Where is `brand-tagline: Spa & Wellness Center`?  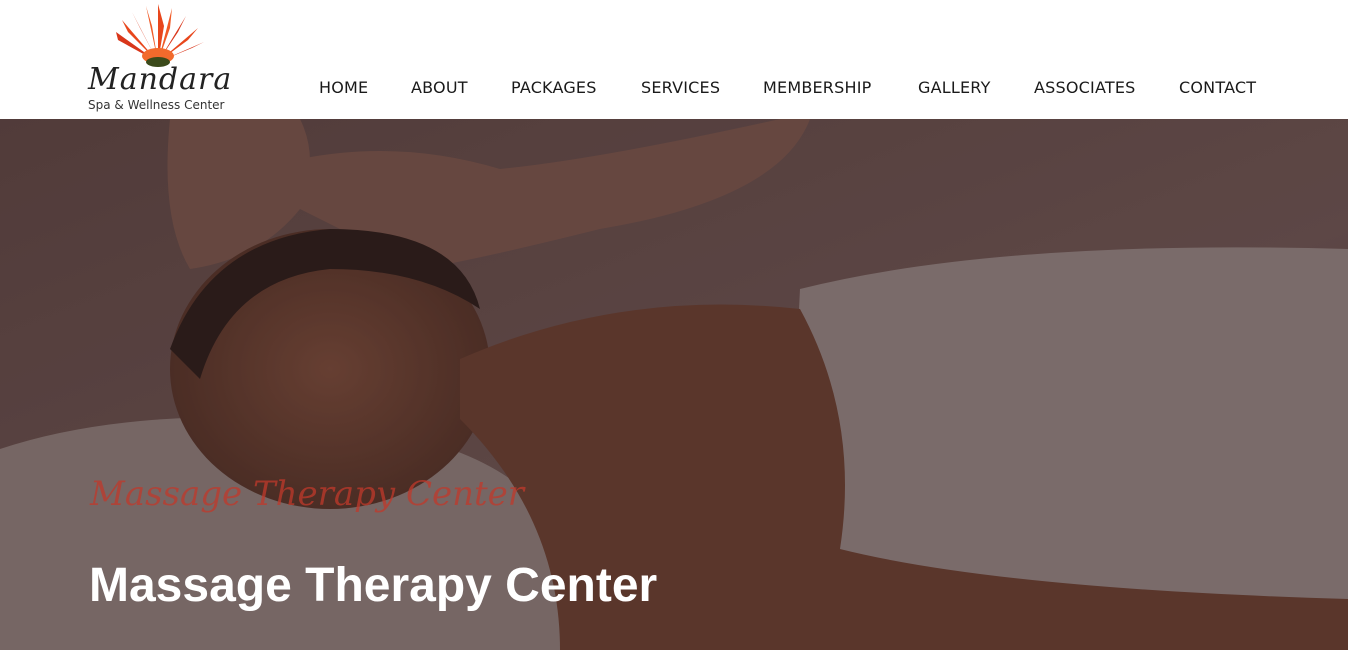
brand-tagline: Spa & Wellness Center is located at coordinates (156, 105).